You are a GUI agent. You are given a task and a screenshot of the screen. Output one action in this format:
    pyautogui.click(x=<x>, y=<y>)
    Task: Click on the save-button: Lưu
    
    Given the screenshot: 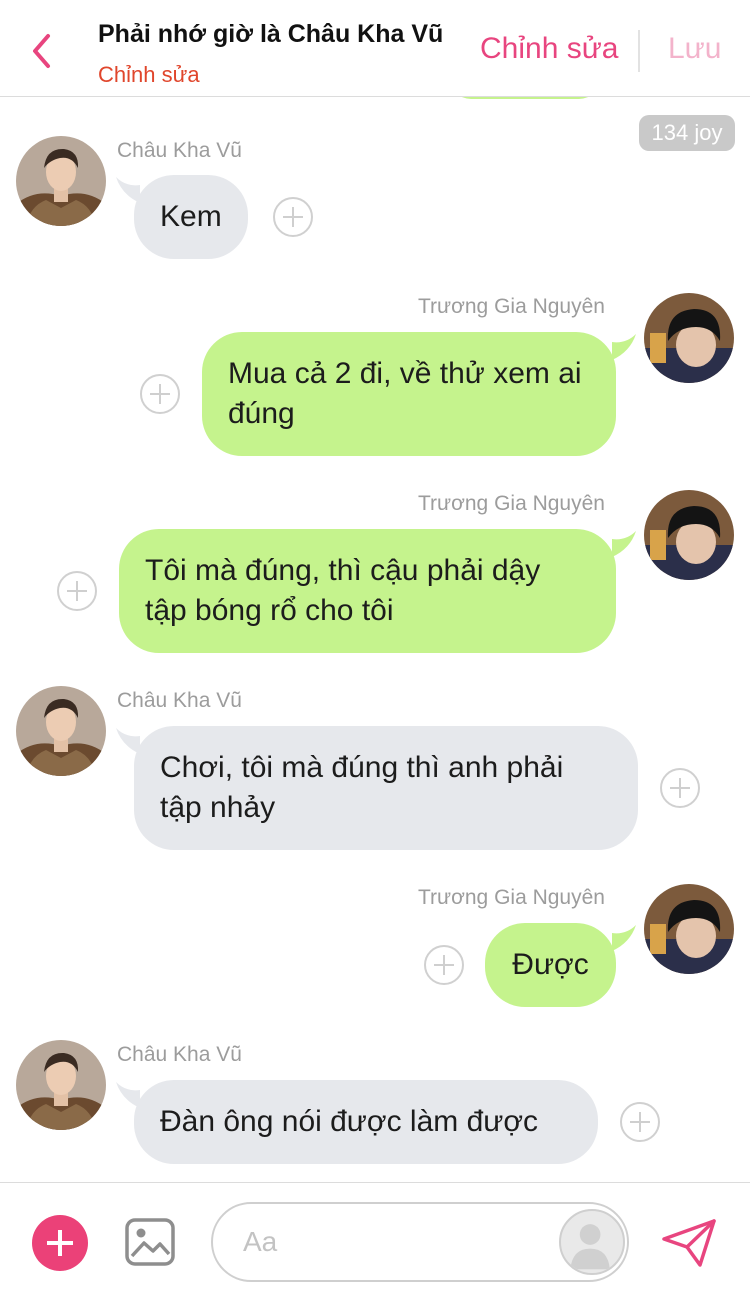 What is the action you would take?
    pyautogui.click(x=694, y=49)
    